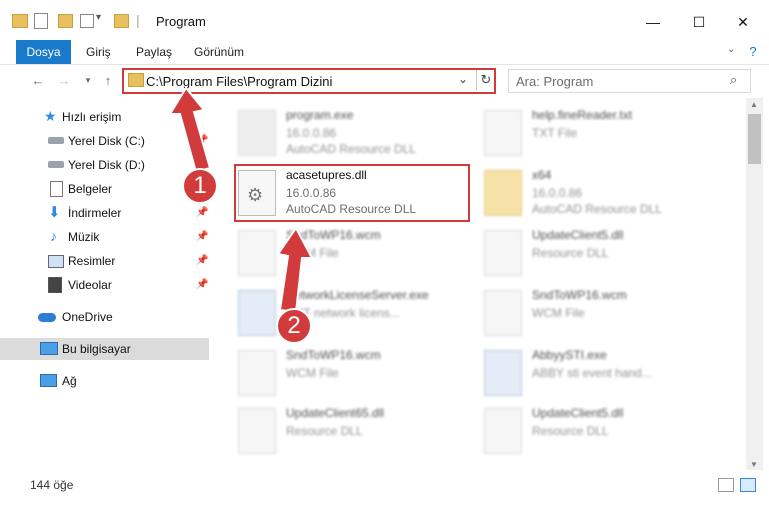  I want to click on status-bar, so click(384, 484).